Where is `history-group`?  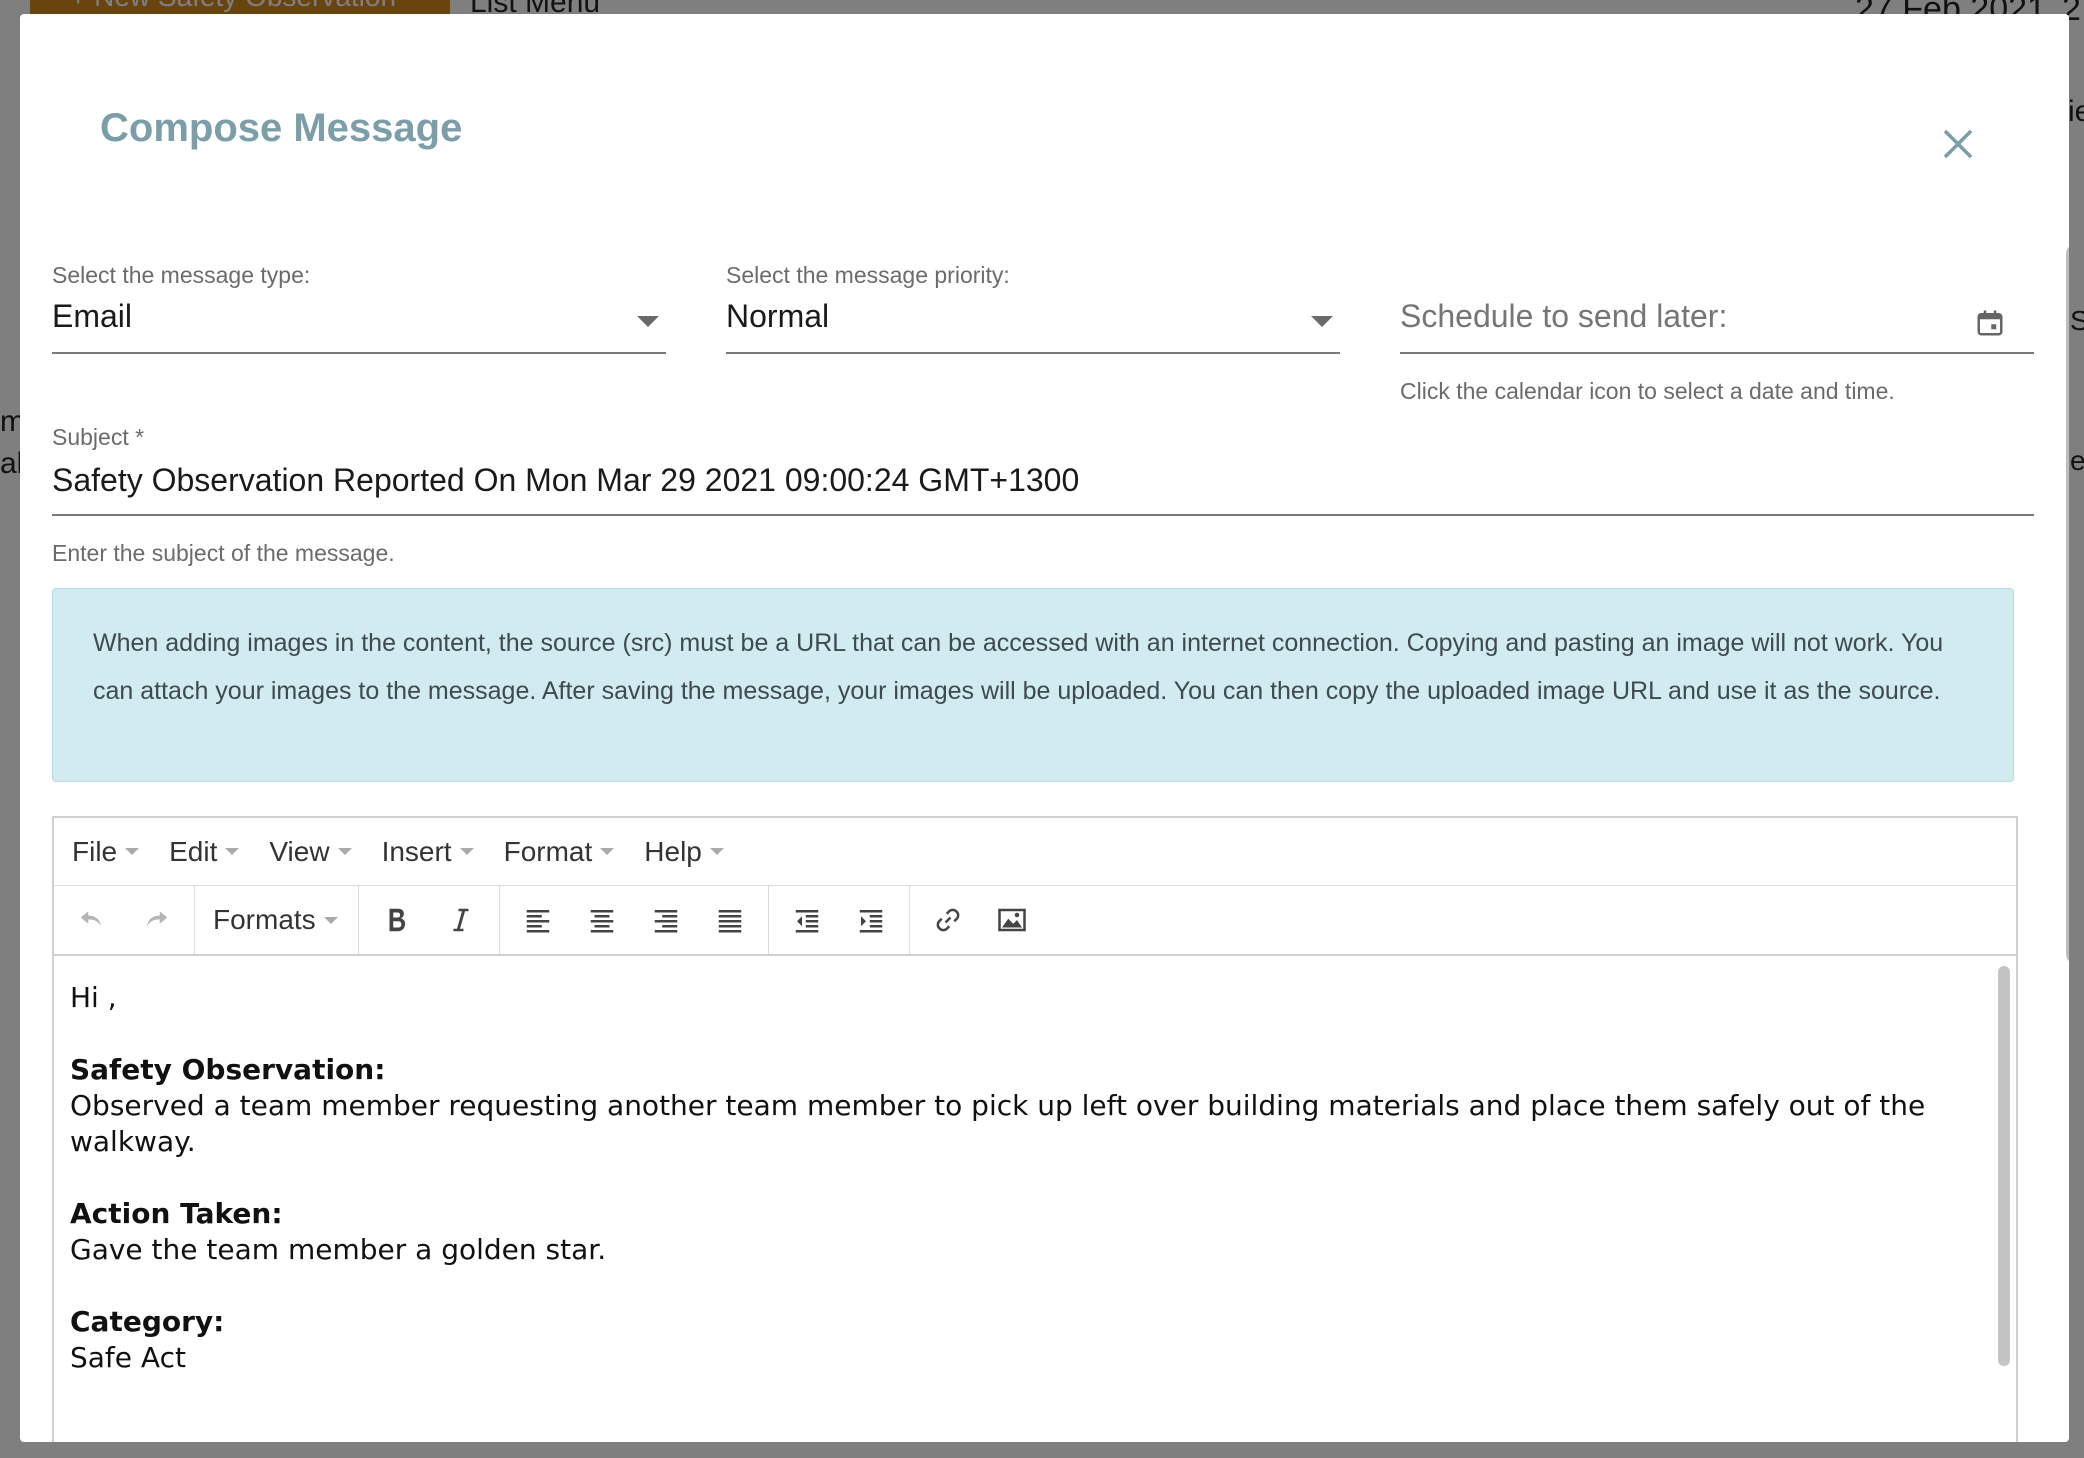 history-group is located at coordinates (124, 920).